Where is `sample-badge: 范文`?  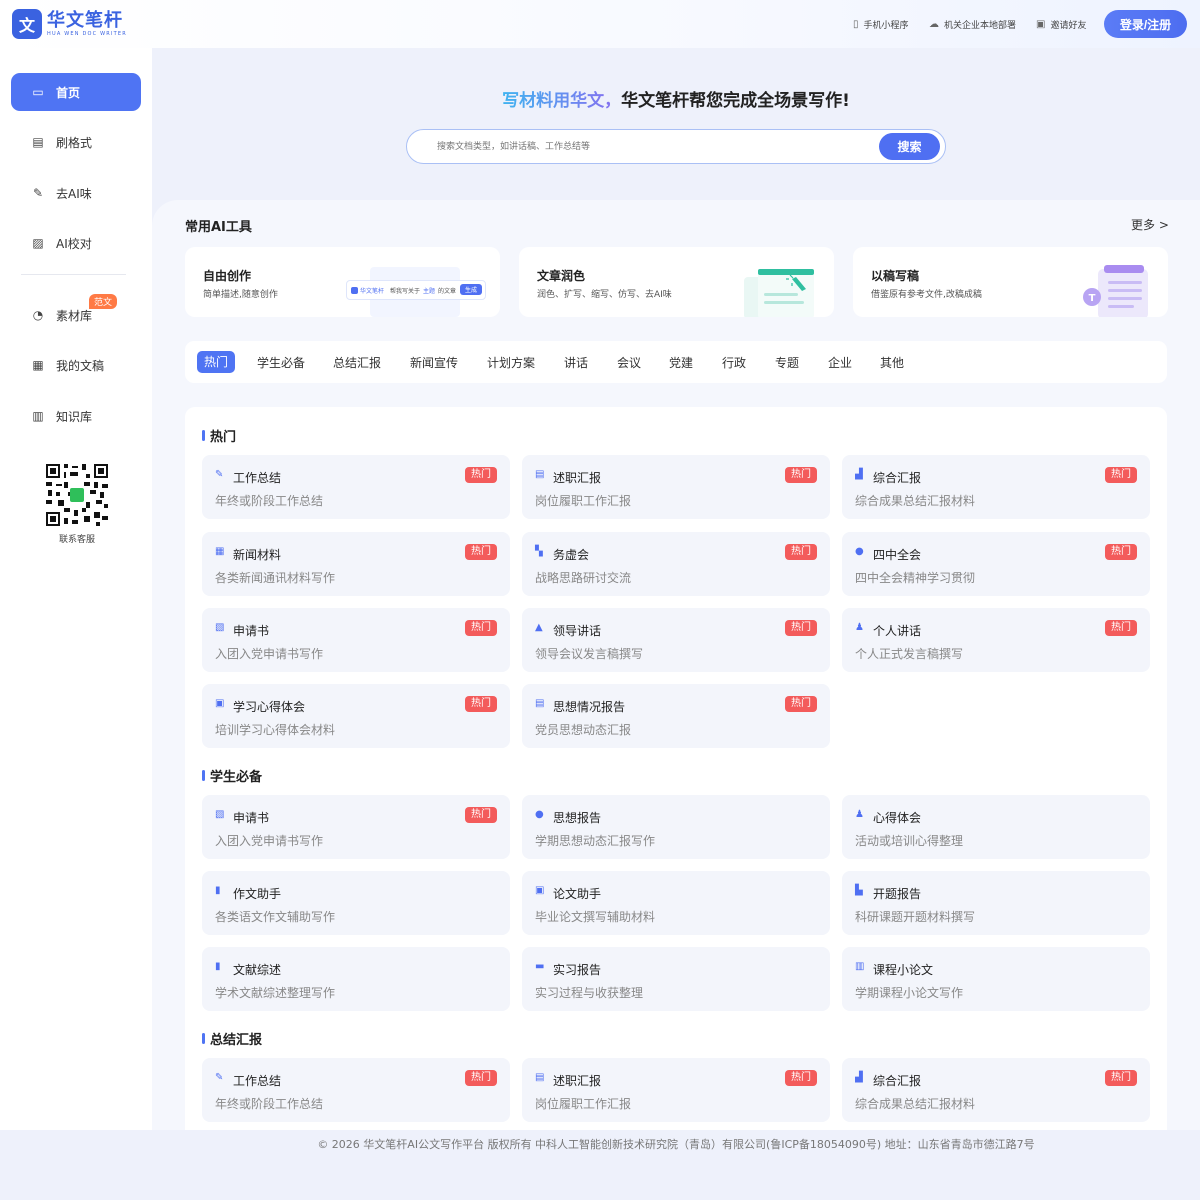
sample-badge: 范文 is located at coordinates (103, 301).